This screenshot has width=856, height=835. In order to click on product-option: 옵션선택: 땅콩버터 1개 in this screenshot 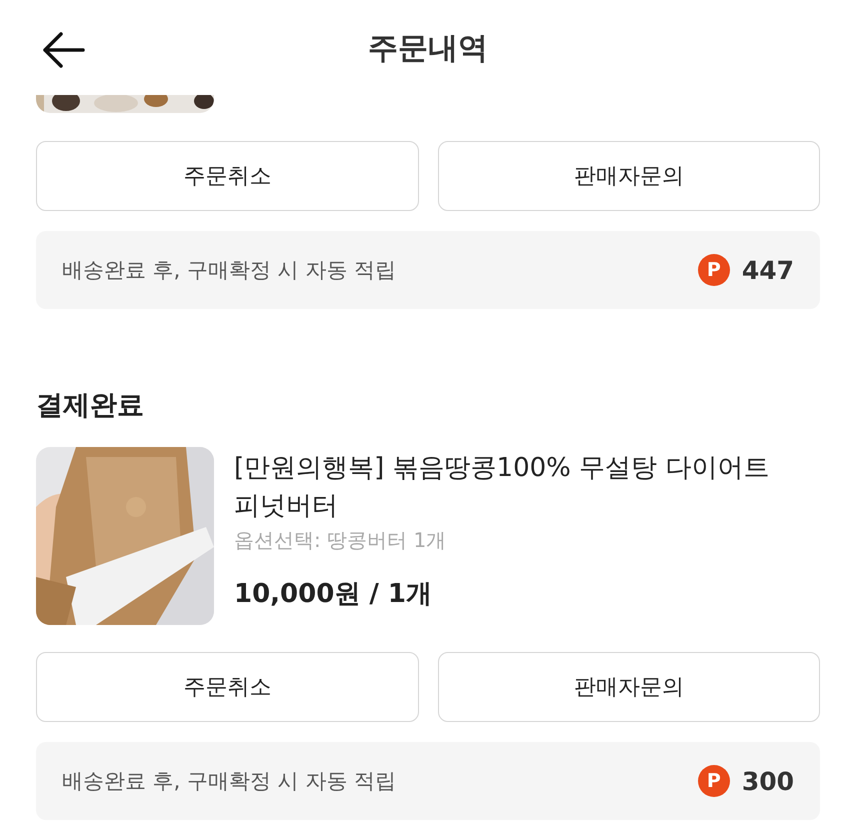, I will do `click(527, 540)`.